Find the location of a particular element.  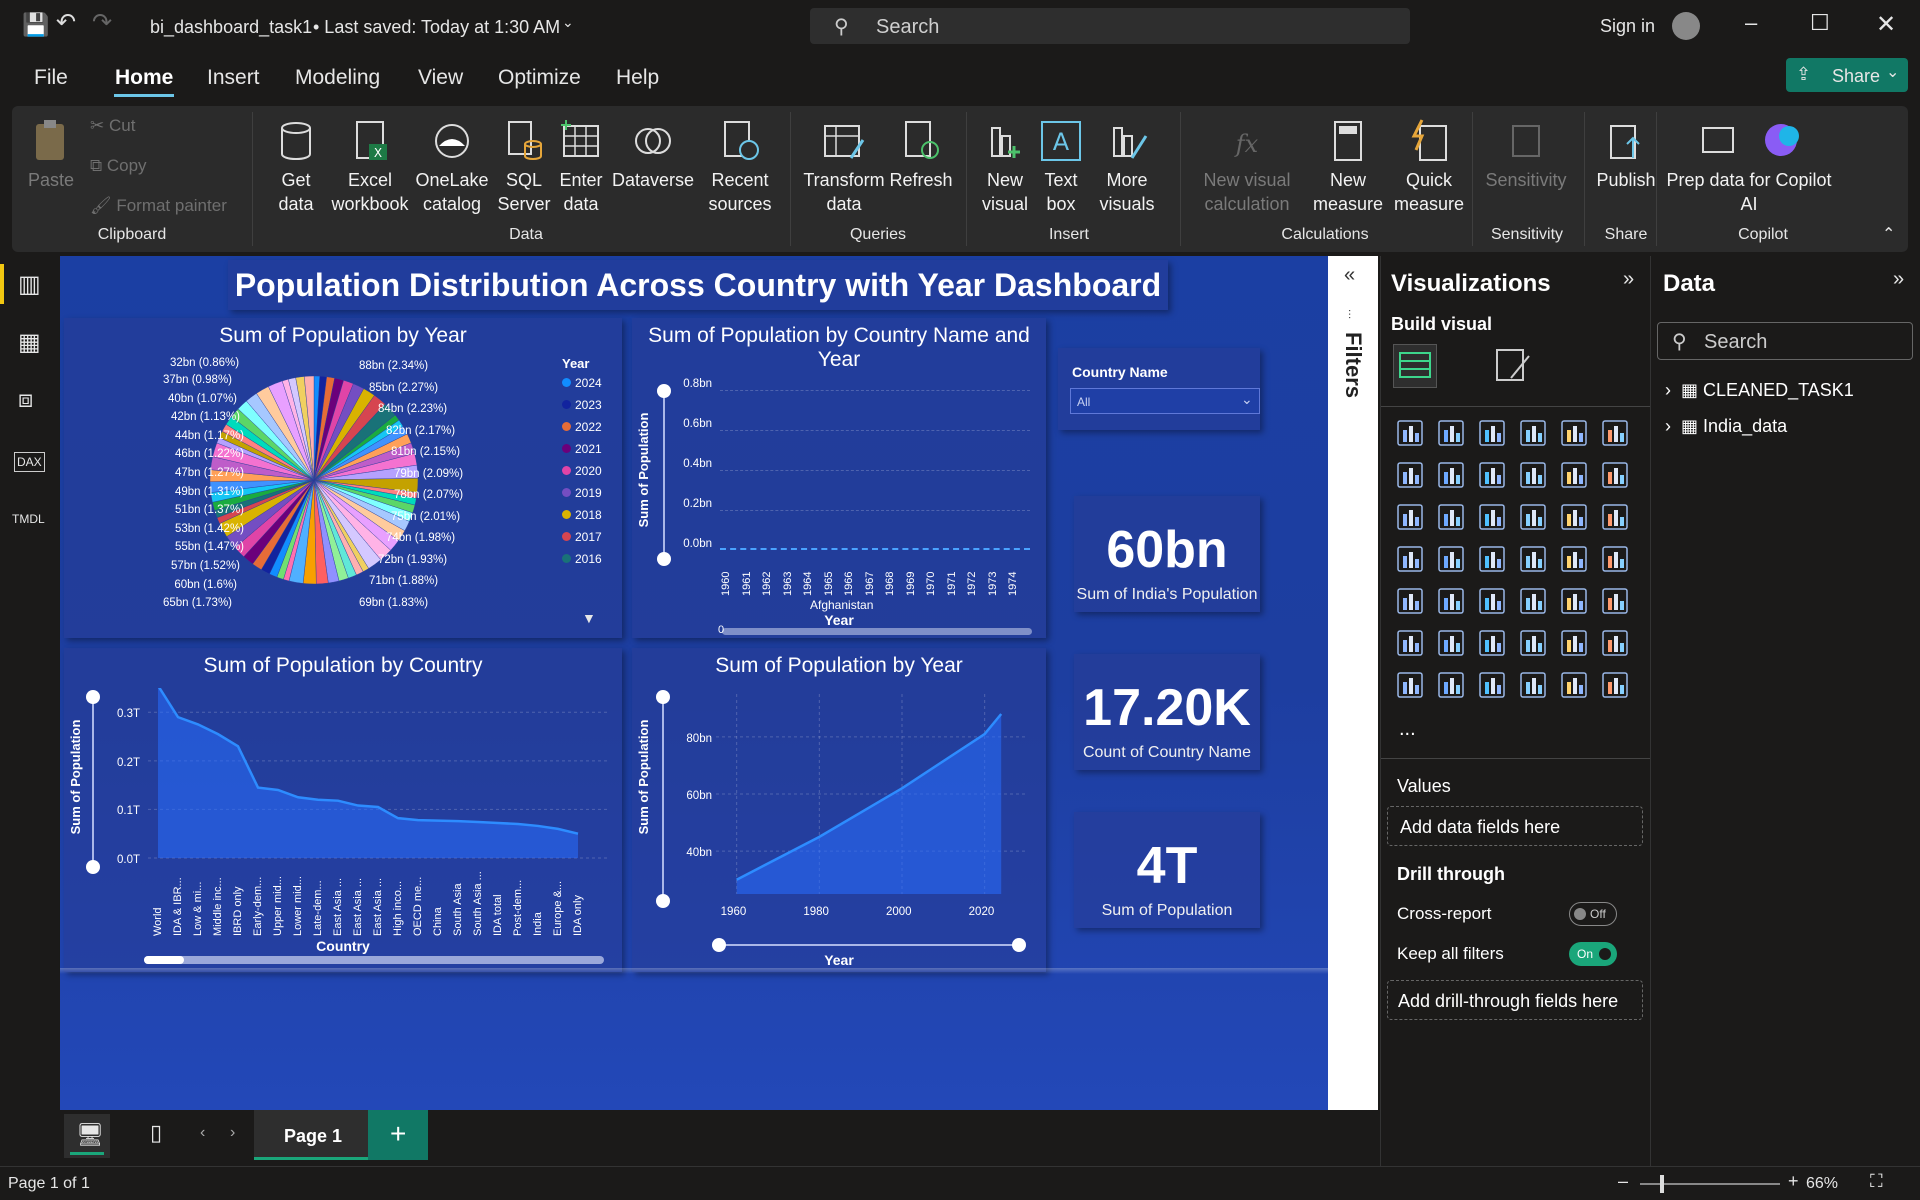

minimize-icon: – is located at coordinates (1751, 23).